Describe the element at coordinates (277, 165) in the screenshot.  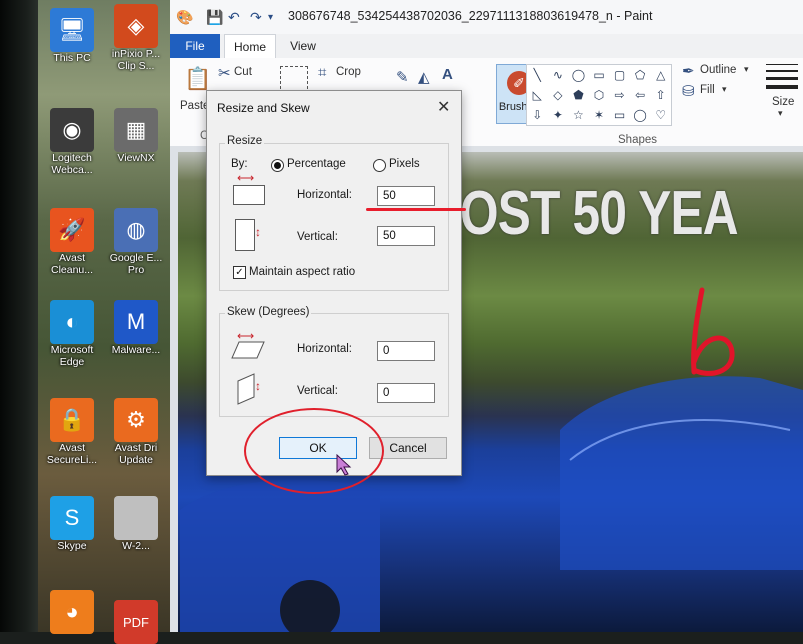
I see `percentage-radio` at that location.